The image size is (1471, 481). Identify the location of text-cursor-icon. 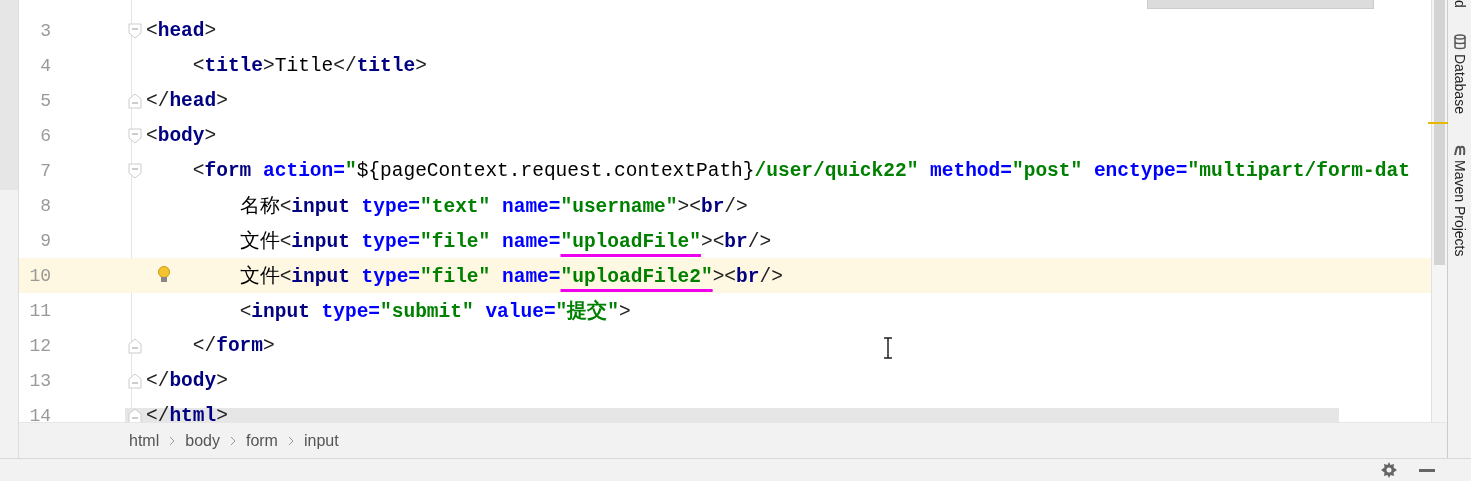
(888, 348).